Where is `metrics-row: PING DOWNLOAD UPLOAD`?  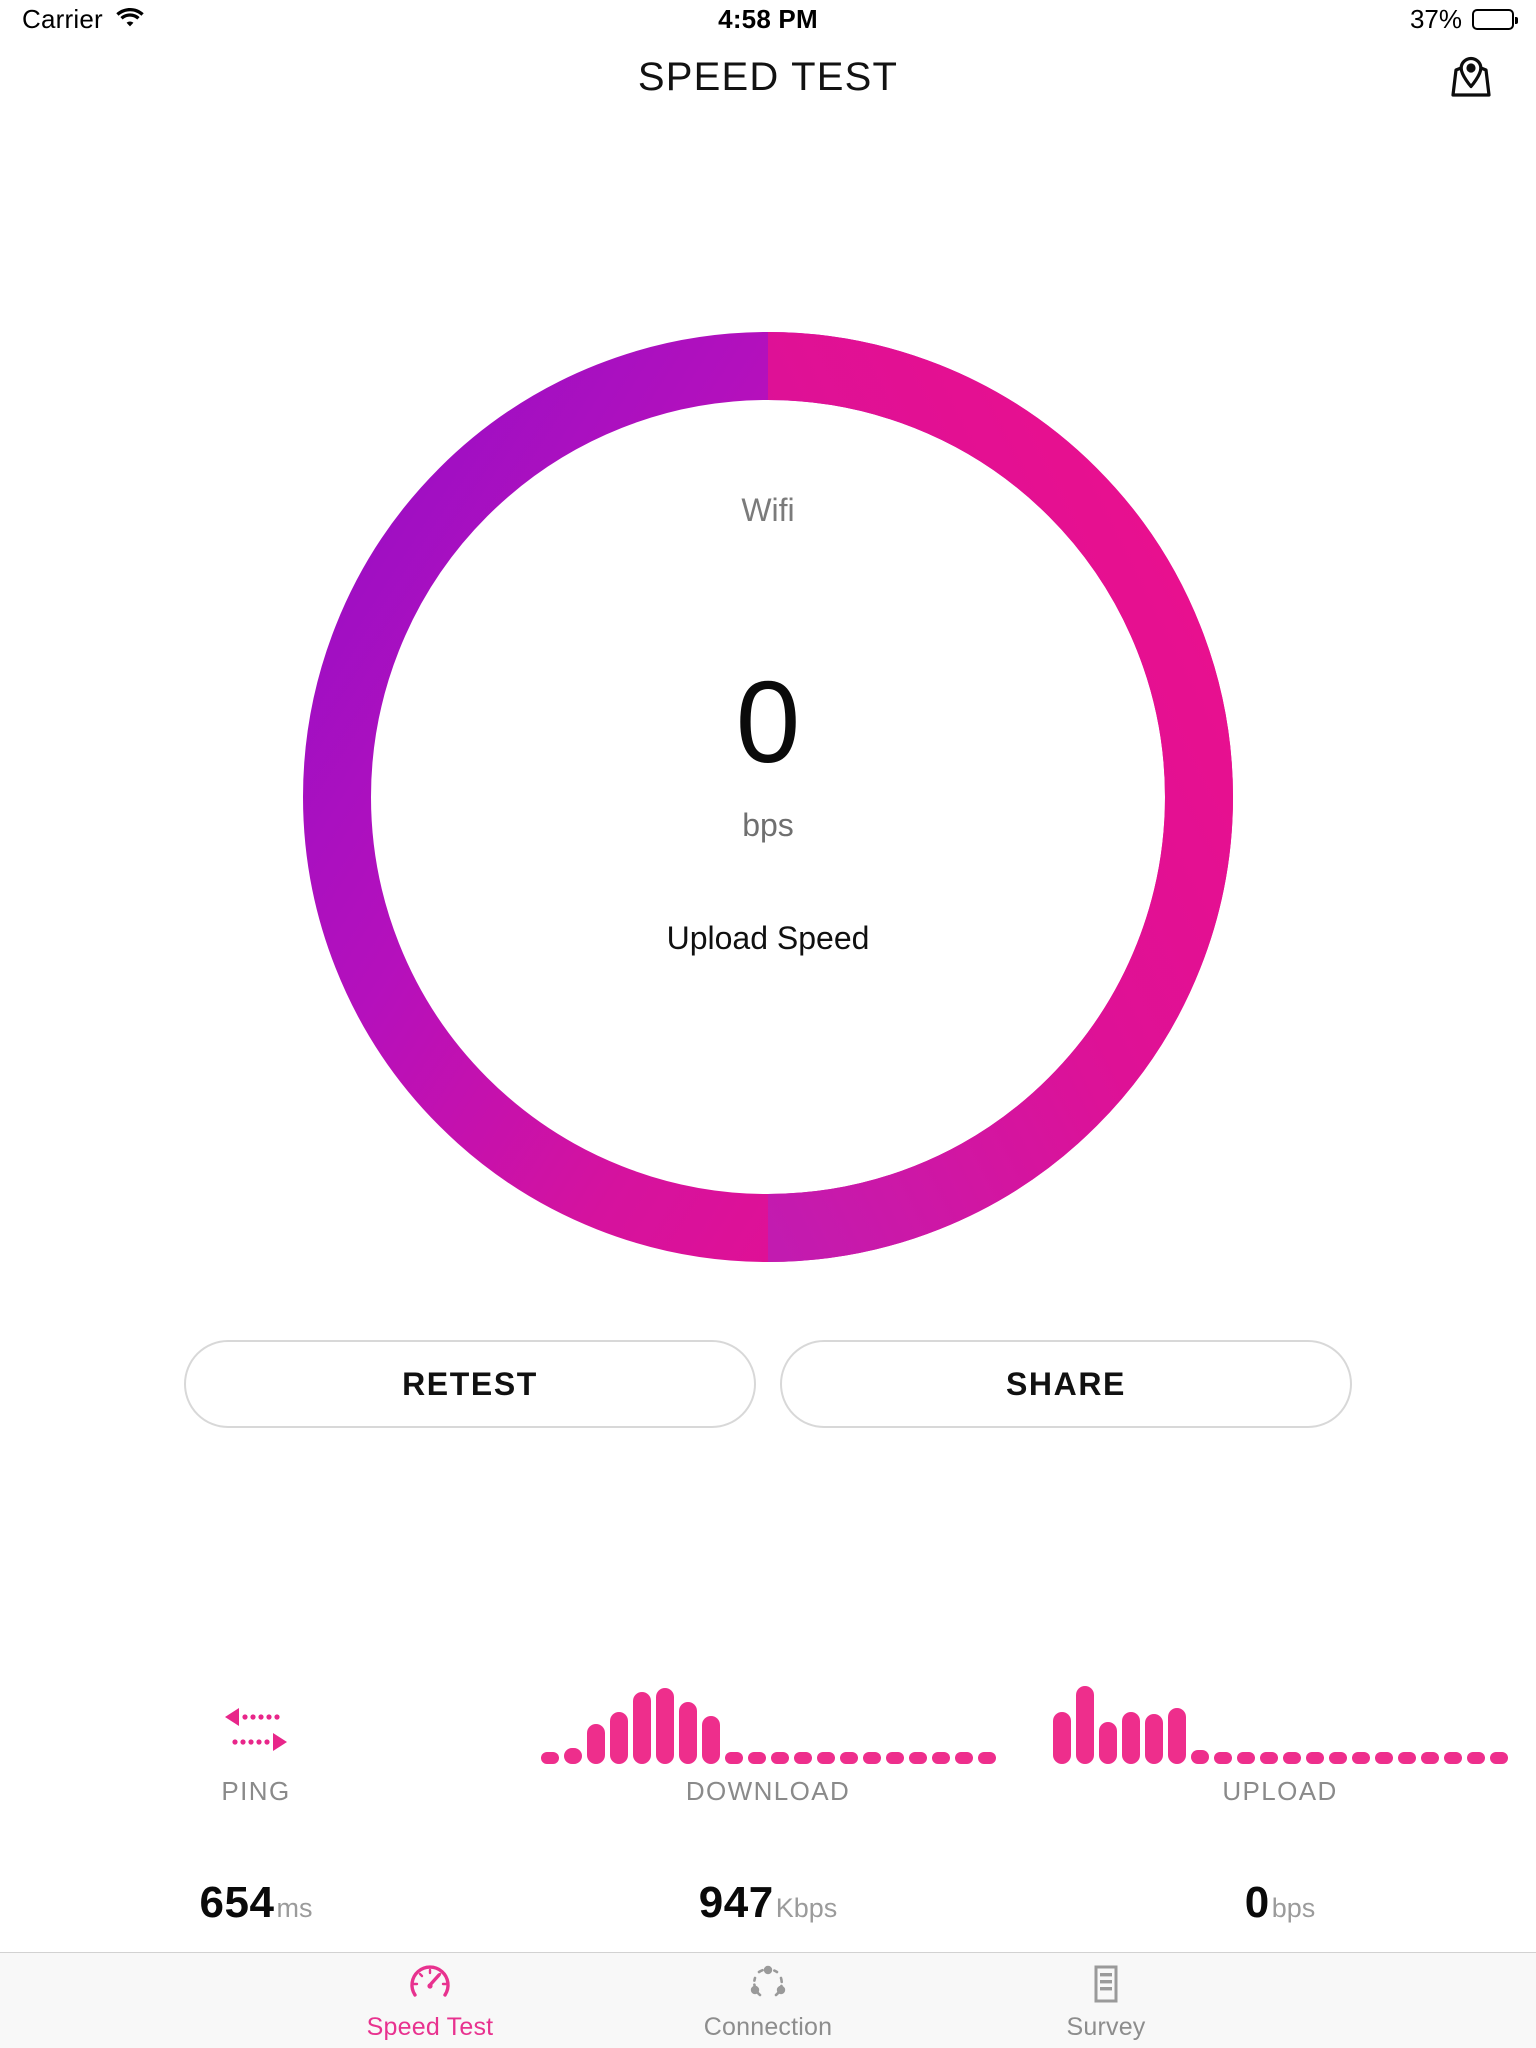
metrics-row: PING DOWNLOAD UPLOAD is located at coordinates (768, 1752).